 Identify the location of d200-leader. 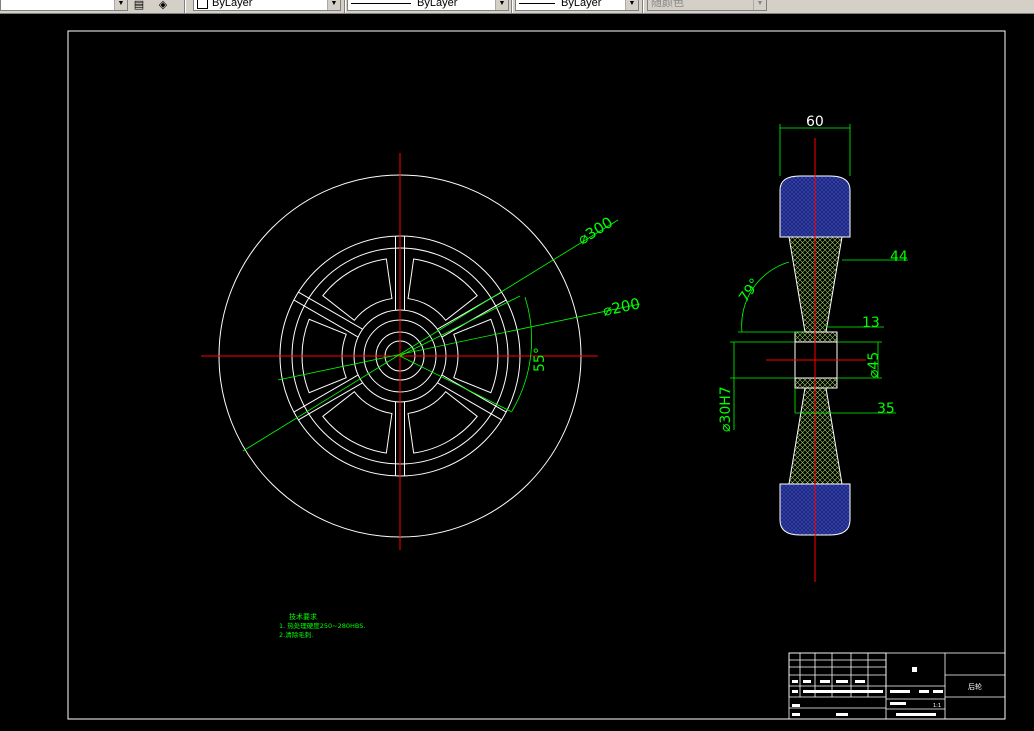
(459, 342).